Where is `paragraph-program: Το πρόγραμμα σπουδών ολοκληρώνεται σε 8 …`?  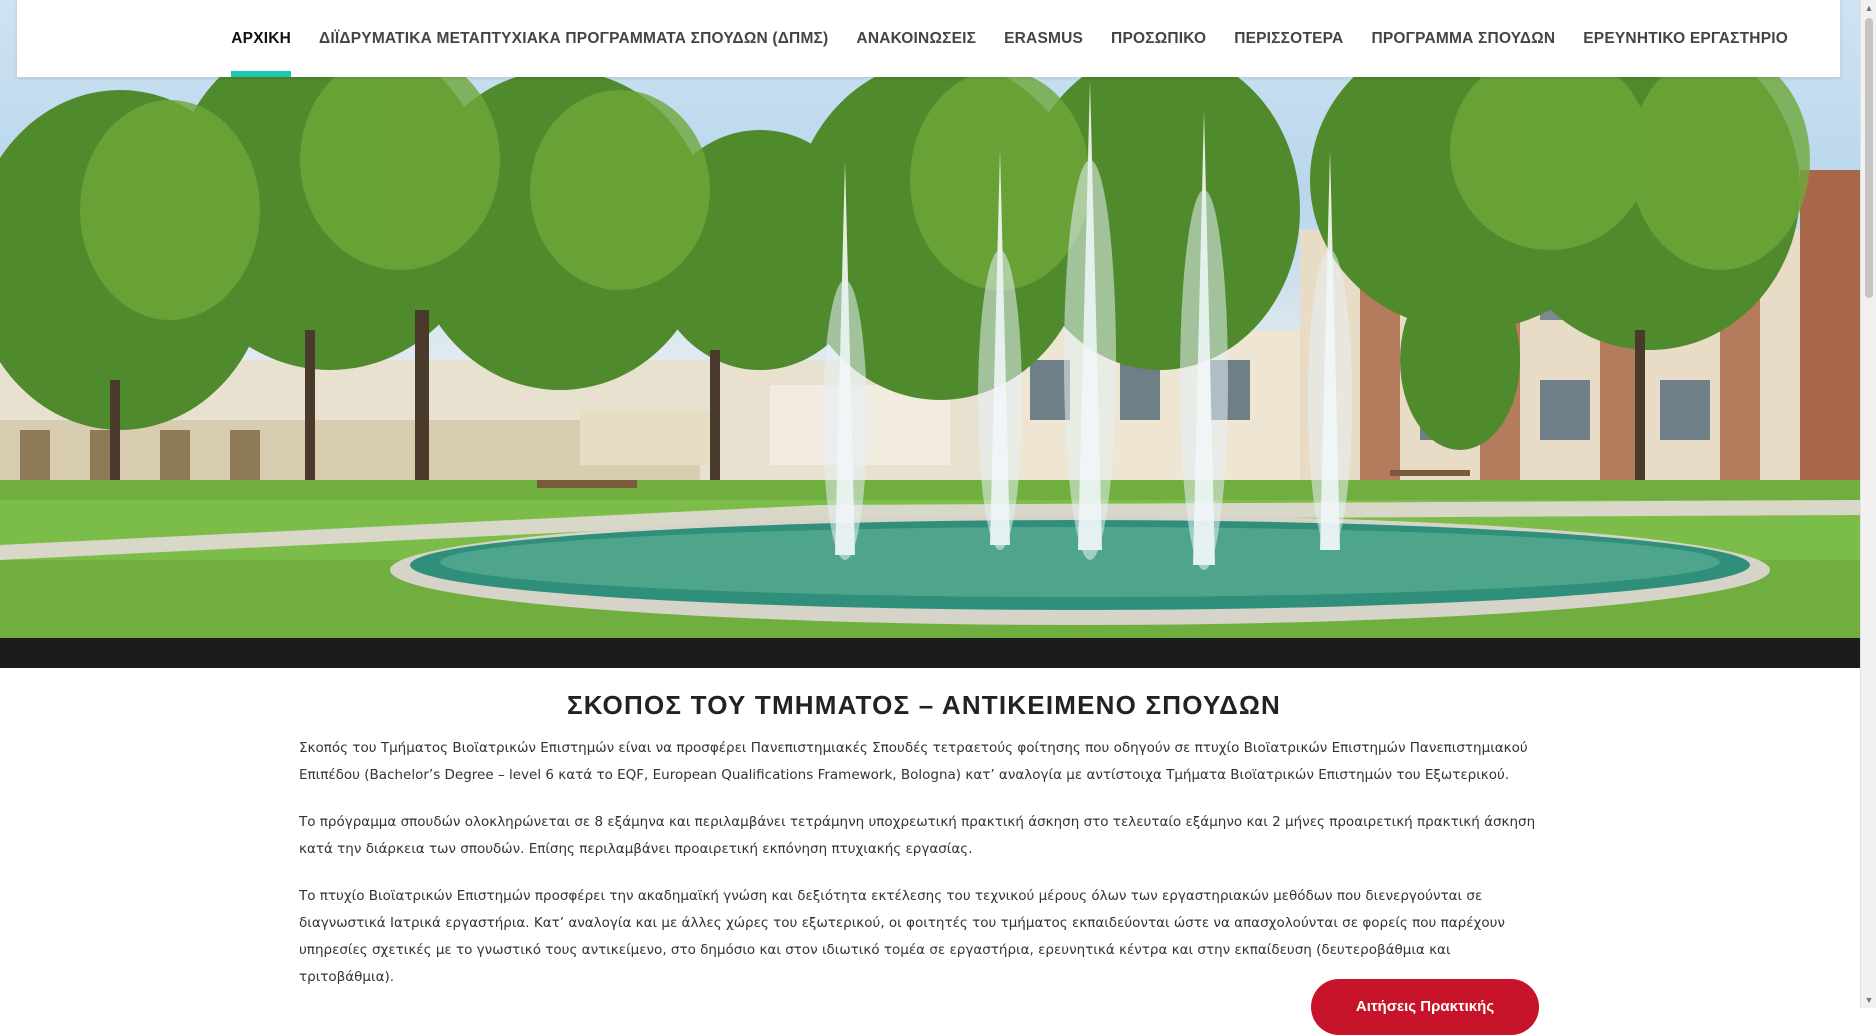 paragraph-program: Το πρόγραμμα σπουδών ολοκληρώνεται σε 8 … is located at coordinates (917, 835).